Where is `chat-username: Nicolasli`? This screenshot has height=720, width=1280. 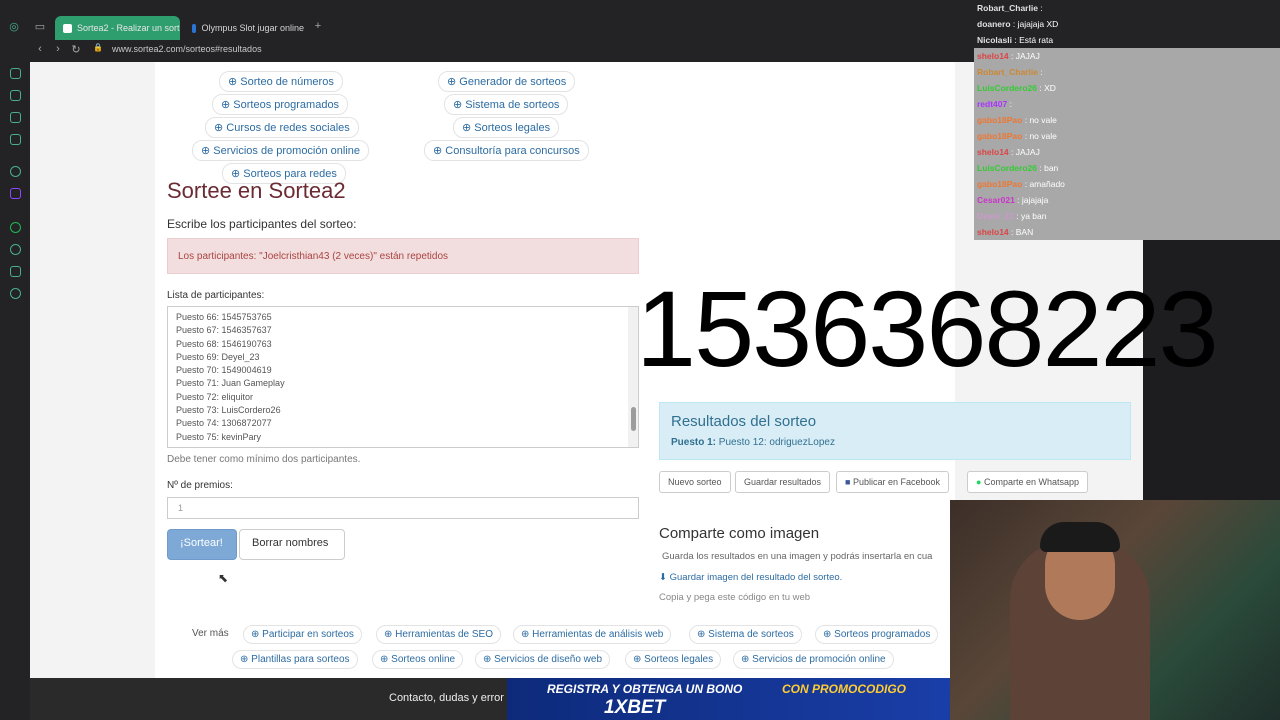
chat-username: Nicolasli is located at coordinates (994, 40).